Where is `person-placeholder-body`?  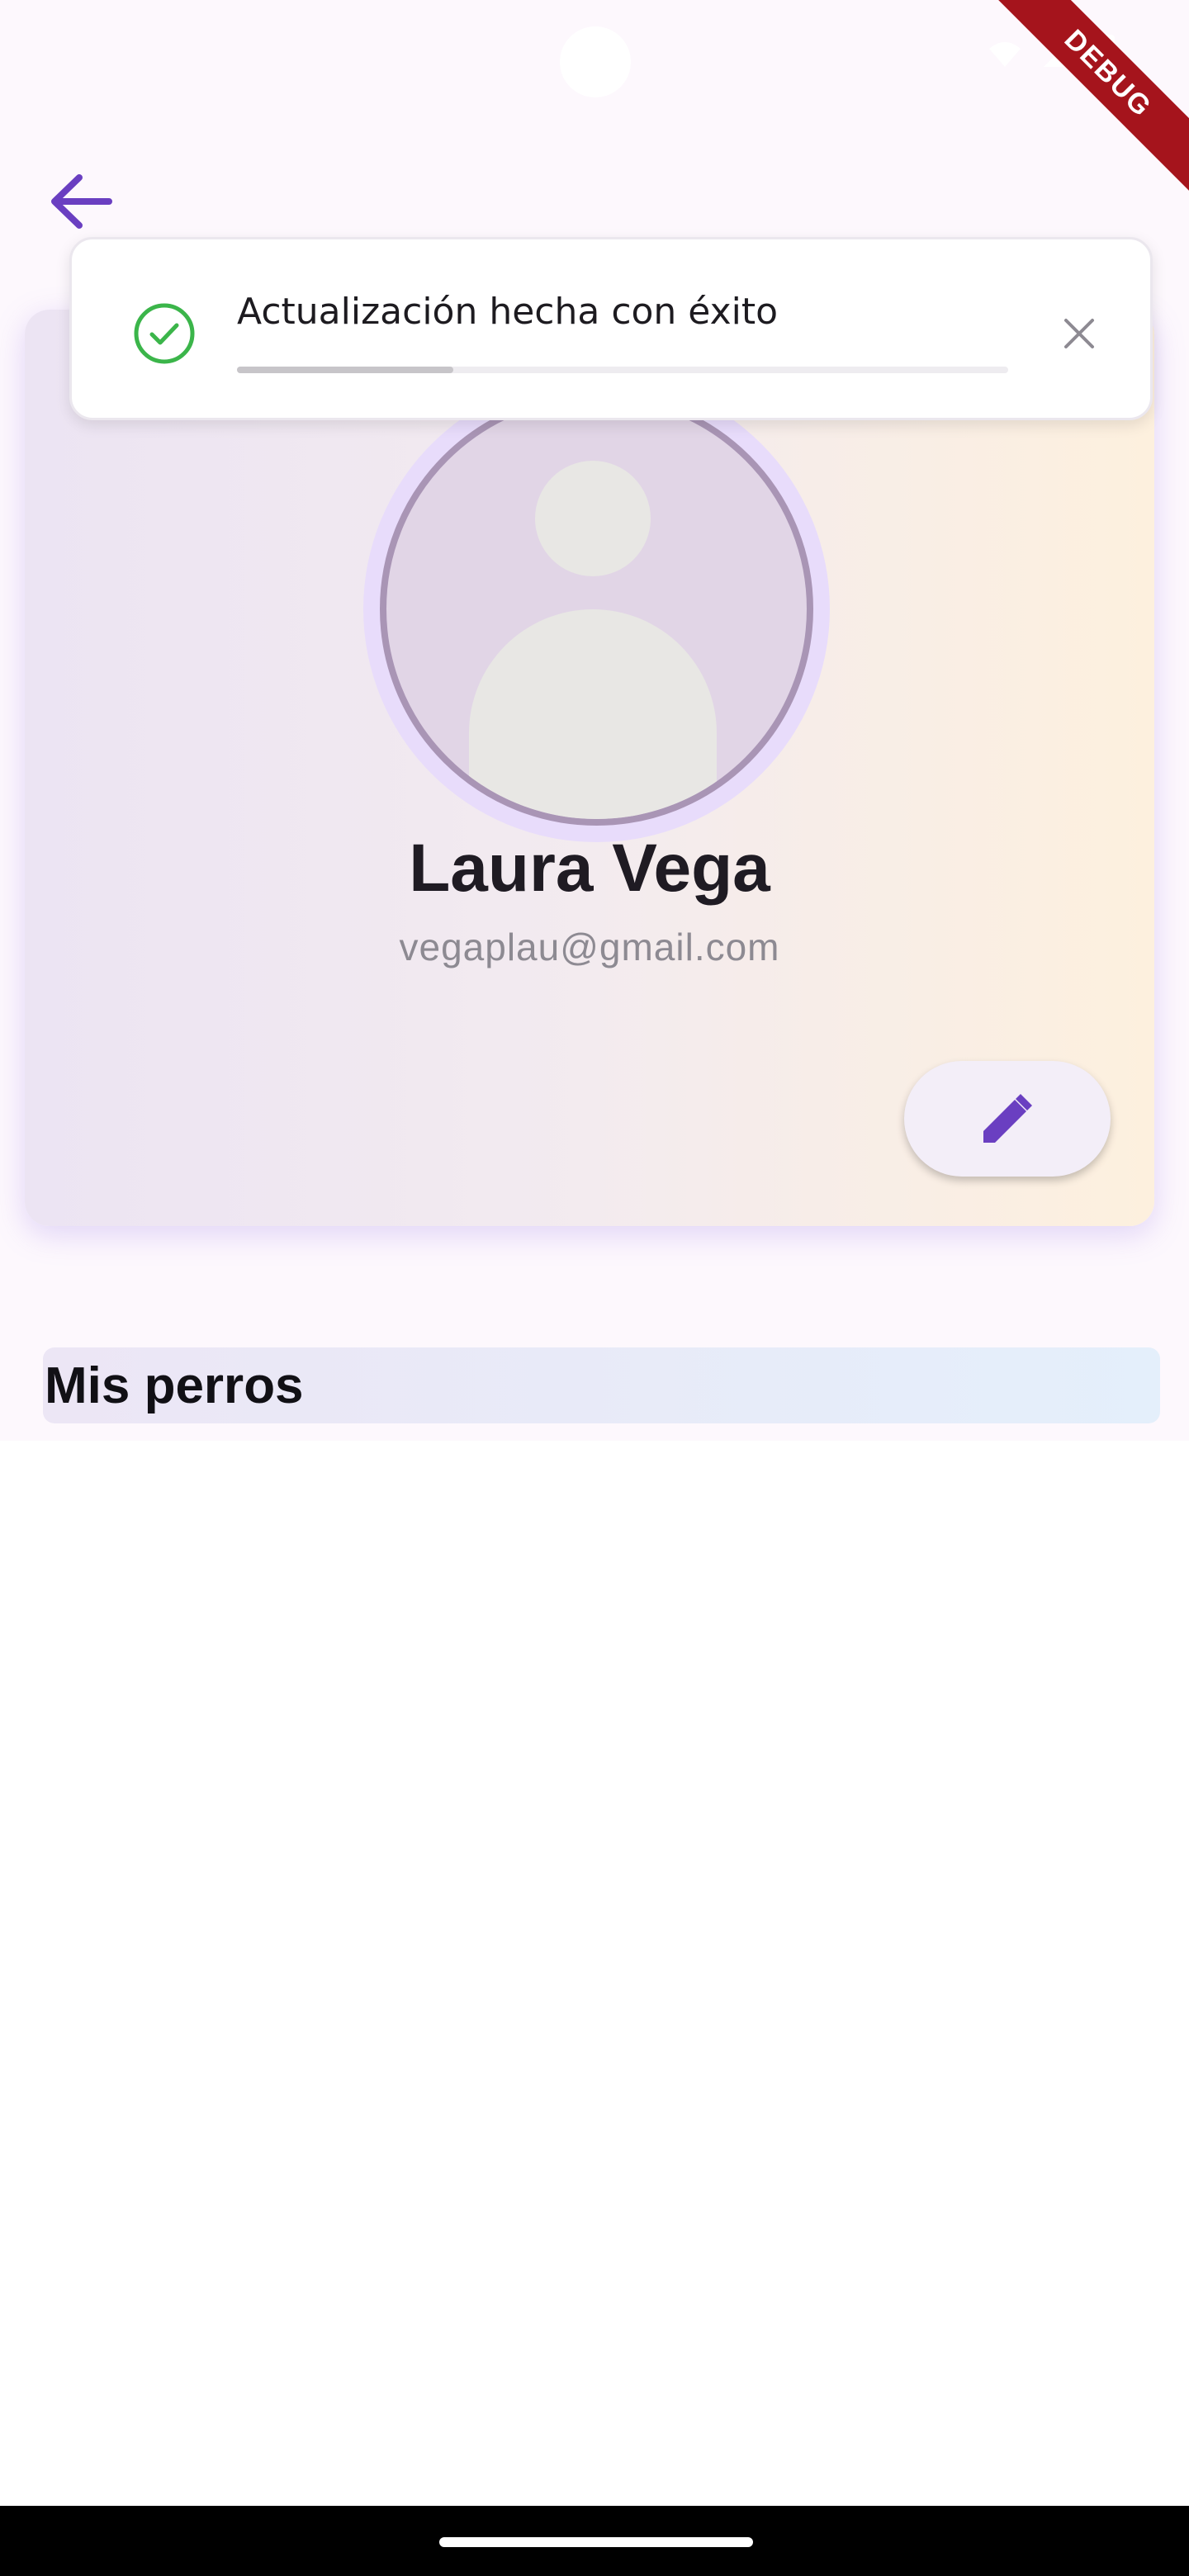 person-placeholder-body is located at coordinates (593, 714).